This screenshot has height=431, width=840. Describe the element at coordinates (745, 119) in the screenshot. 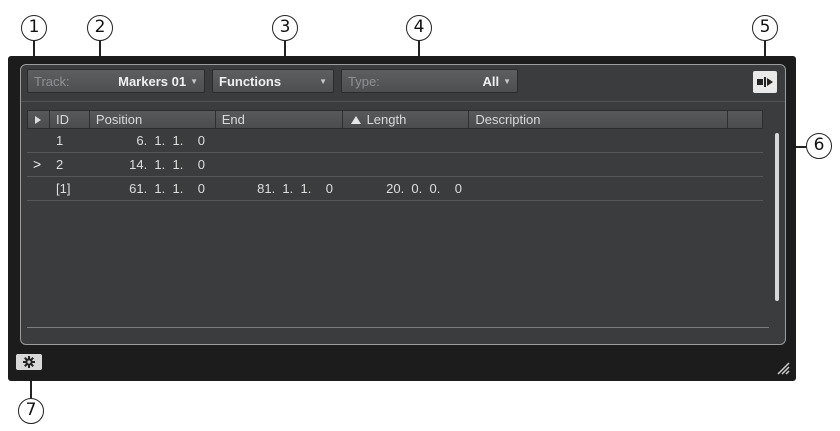

I see `column-header-extra` at that location.